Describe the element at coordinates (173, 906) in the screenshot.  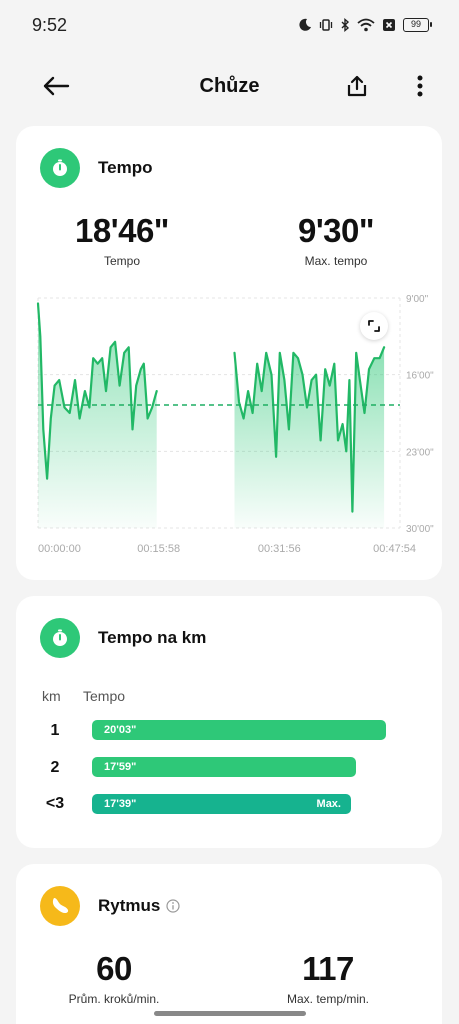
I see `info-icon` at that location.